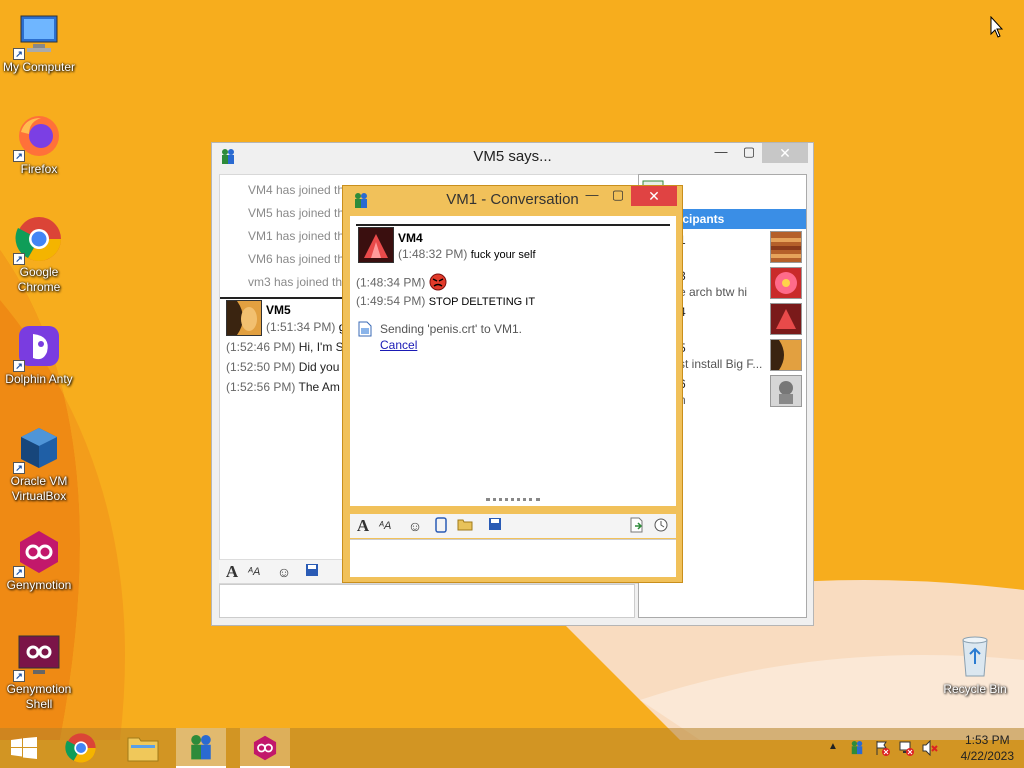 The height and width of the screenshot is (768, 1024). What do you see at coordinates (513, 225) in the screenshot?
I see `divider` at bounding box center [513, 225].